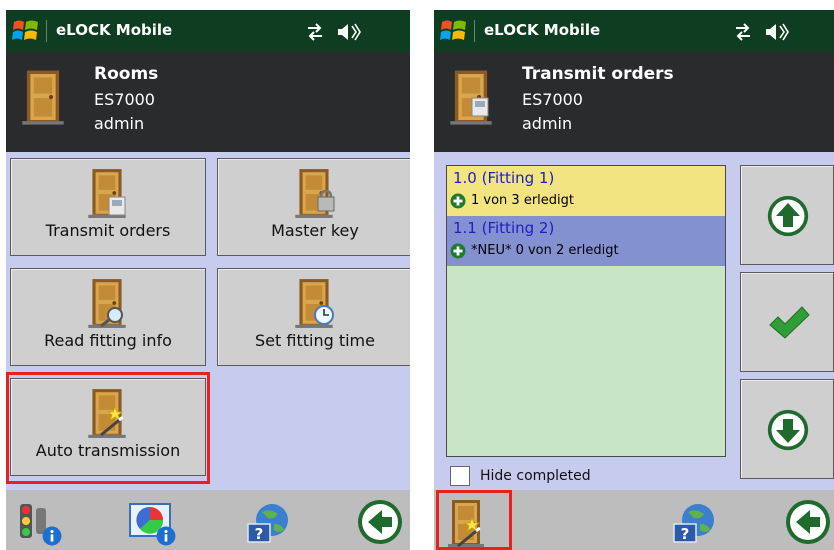  What do you see at coordinates (152, 522) in the screenshot?
I see `chart-info-icon` at bounding box center [152, 522].